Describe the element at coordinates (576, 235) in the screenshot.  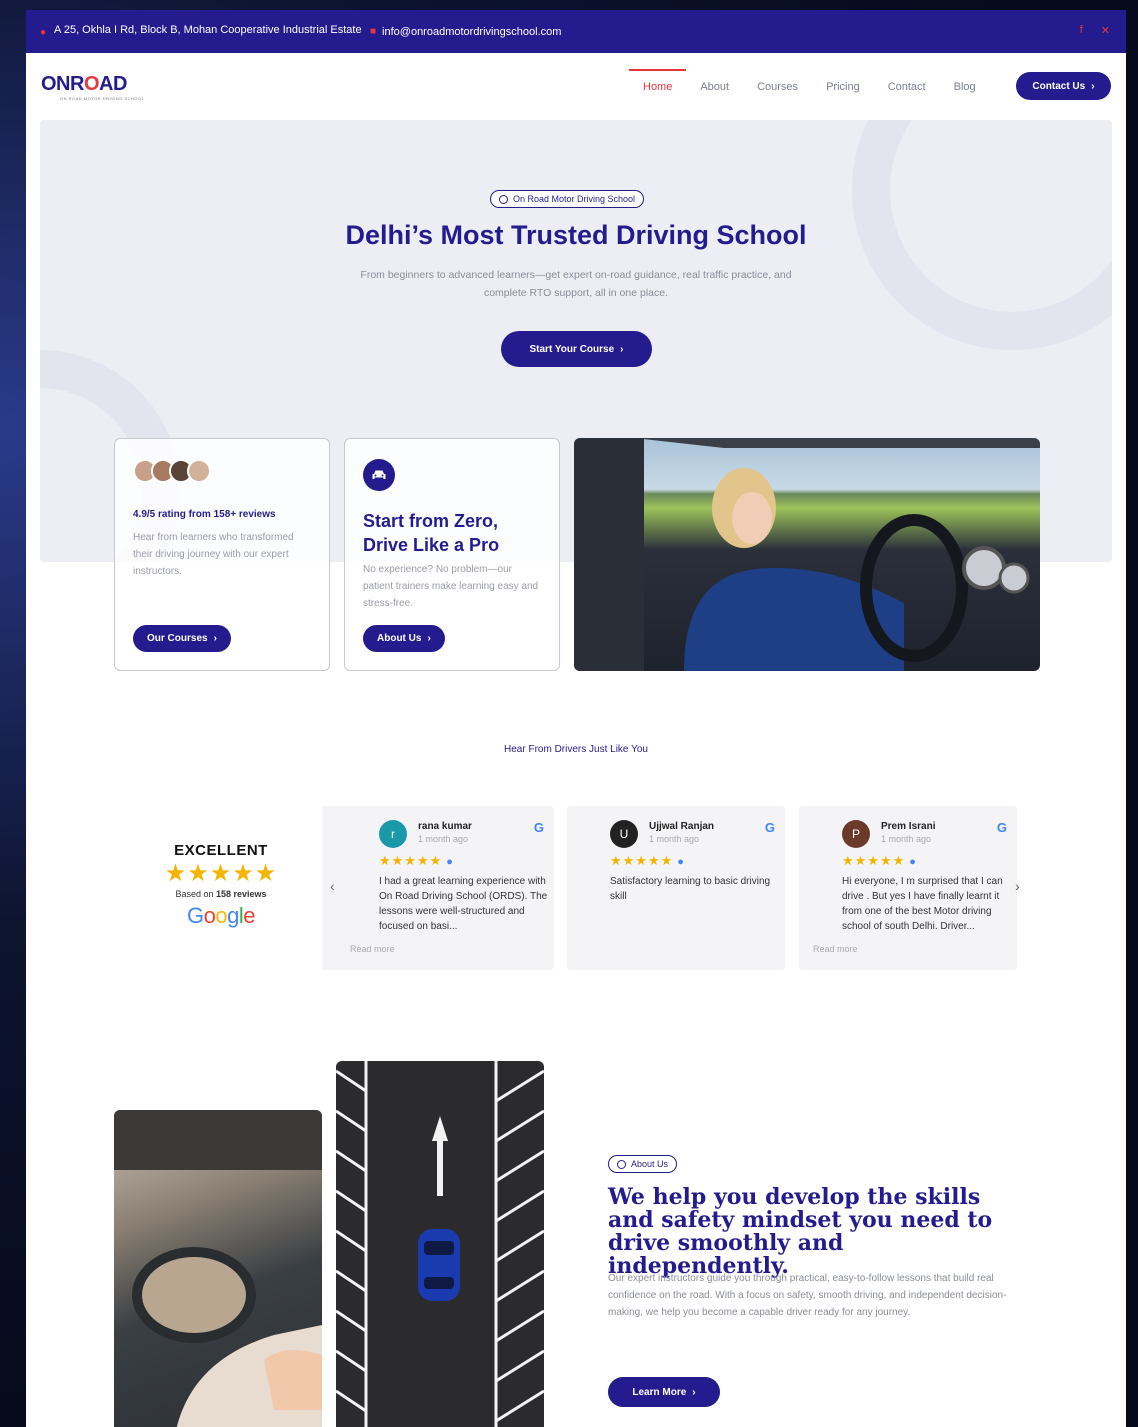
I see `hero-title: Delhi’s Most Trusted Driving School` at that location.